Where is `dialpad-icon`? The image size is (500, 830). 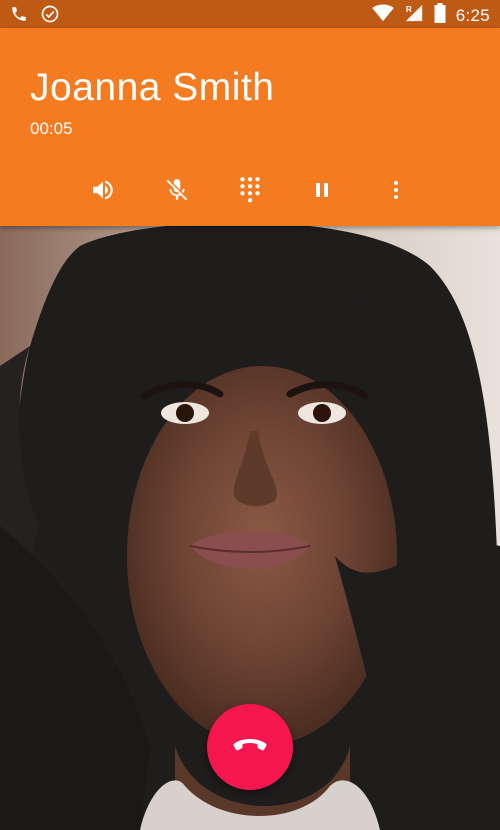 dialpad-icon is located at coordinates (250, 192).